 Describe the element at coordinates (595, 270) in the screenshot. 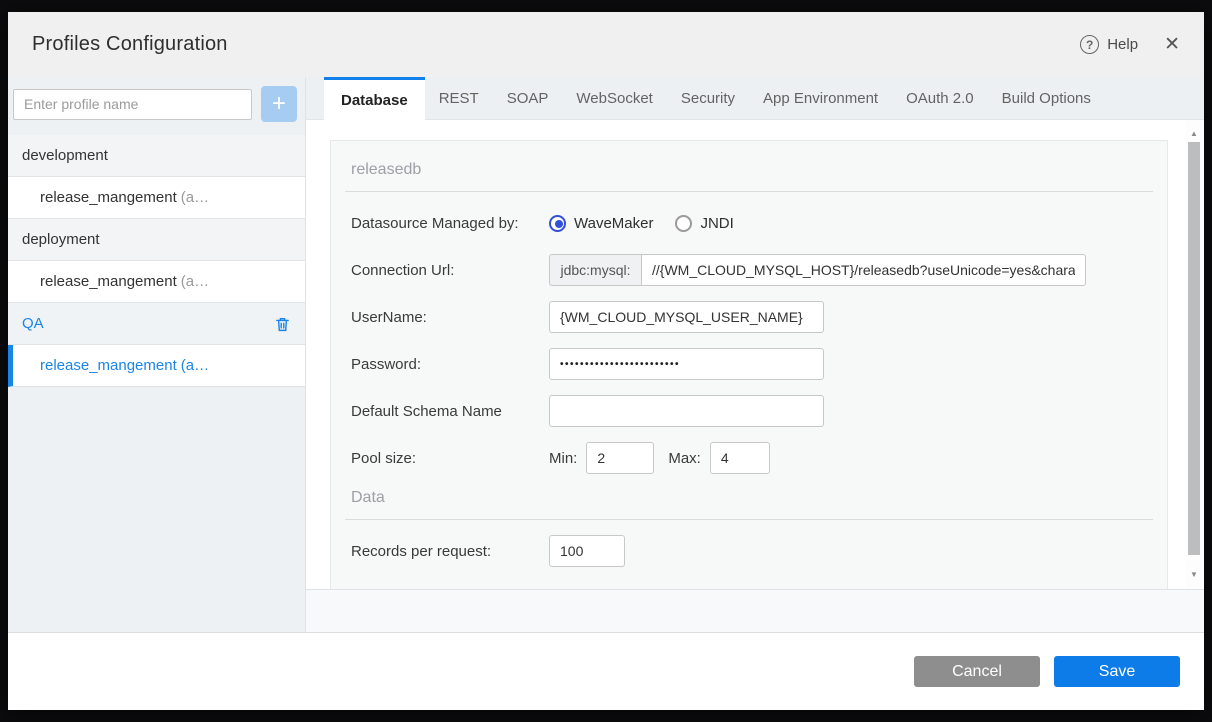

I see `jdbc-prefix-addon: jdbc:mysql:` at that location.